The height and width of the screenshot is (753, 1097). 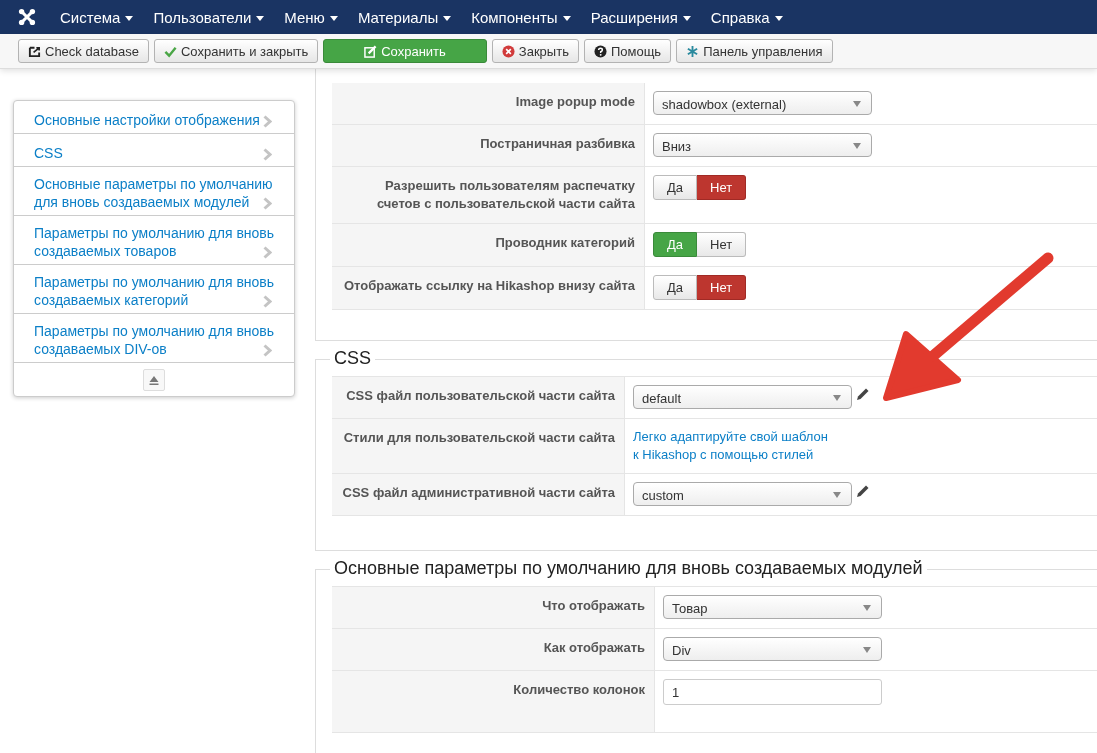 I want to click on dropdown-select: Вниз, so click(x=762, y=145).